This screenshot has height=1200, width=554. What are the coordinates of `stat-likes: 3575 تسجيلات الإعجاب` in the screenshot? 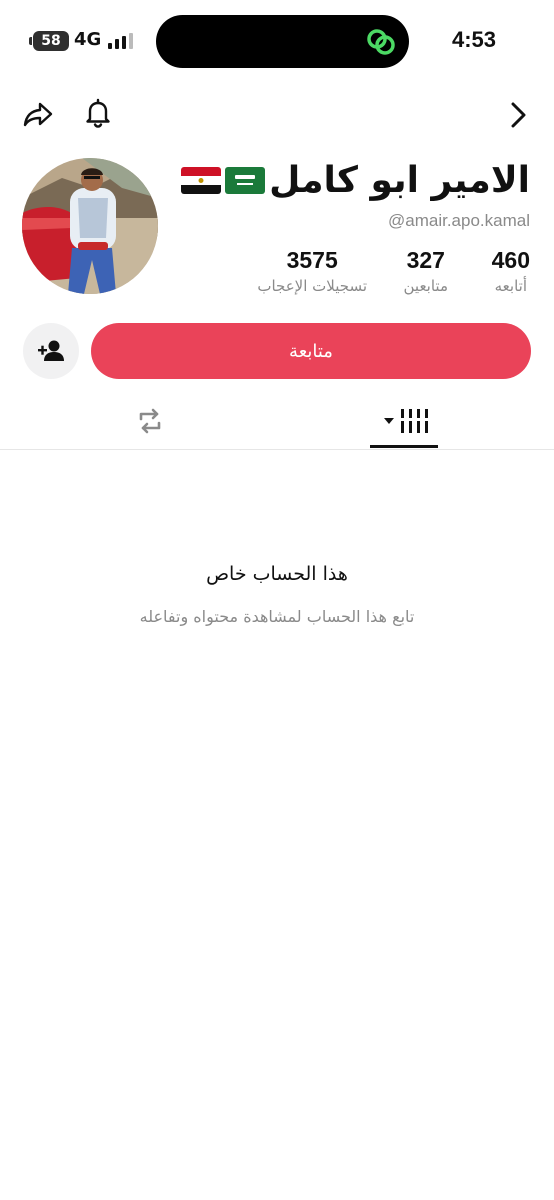 It's located at (312, 271).